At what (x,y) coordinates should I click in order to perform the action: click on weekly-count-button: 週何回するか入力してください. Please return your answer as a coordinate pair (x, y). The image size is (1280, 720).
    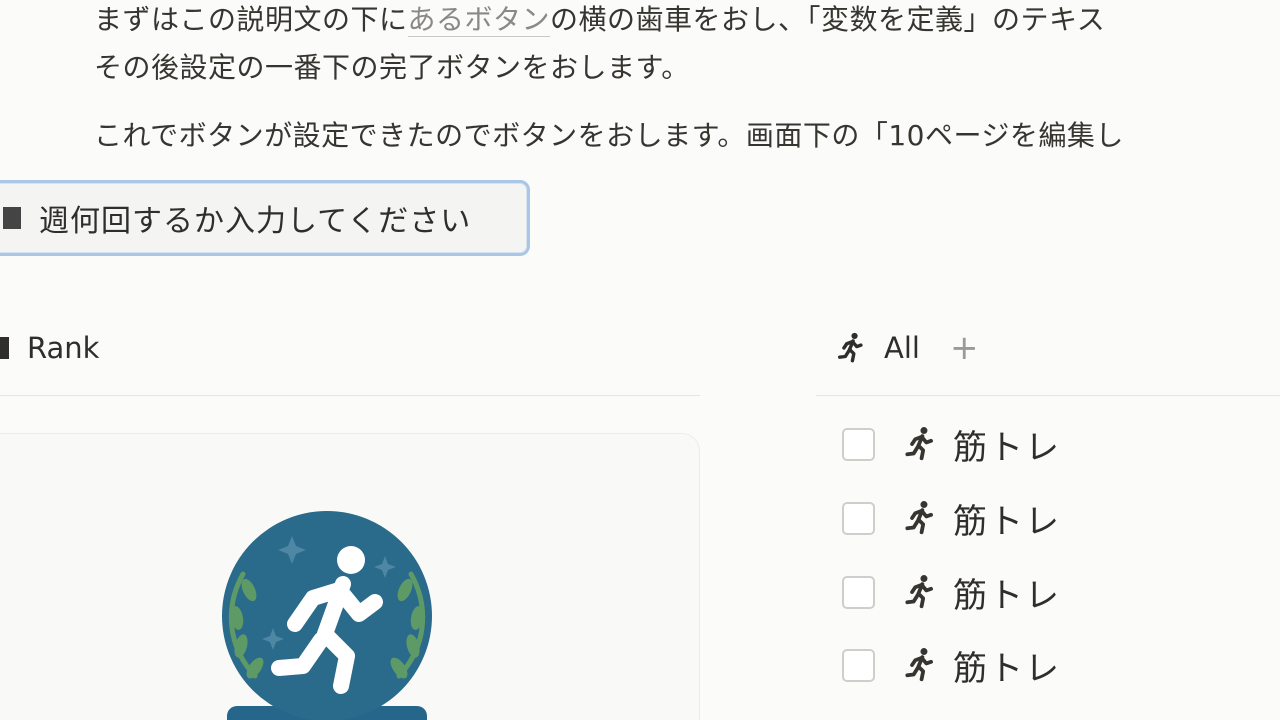
    Looking at the image, I should click on (265, 218).